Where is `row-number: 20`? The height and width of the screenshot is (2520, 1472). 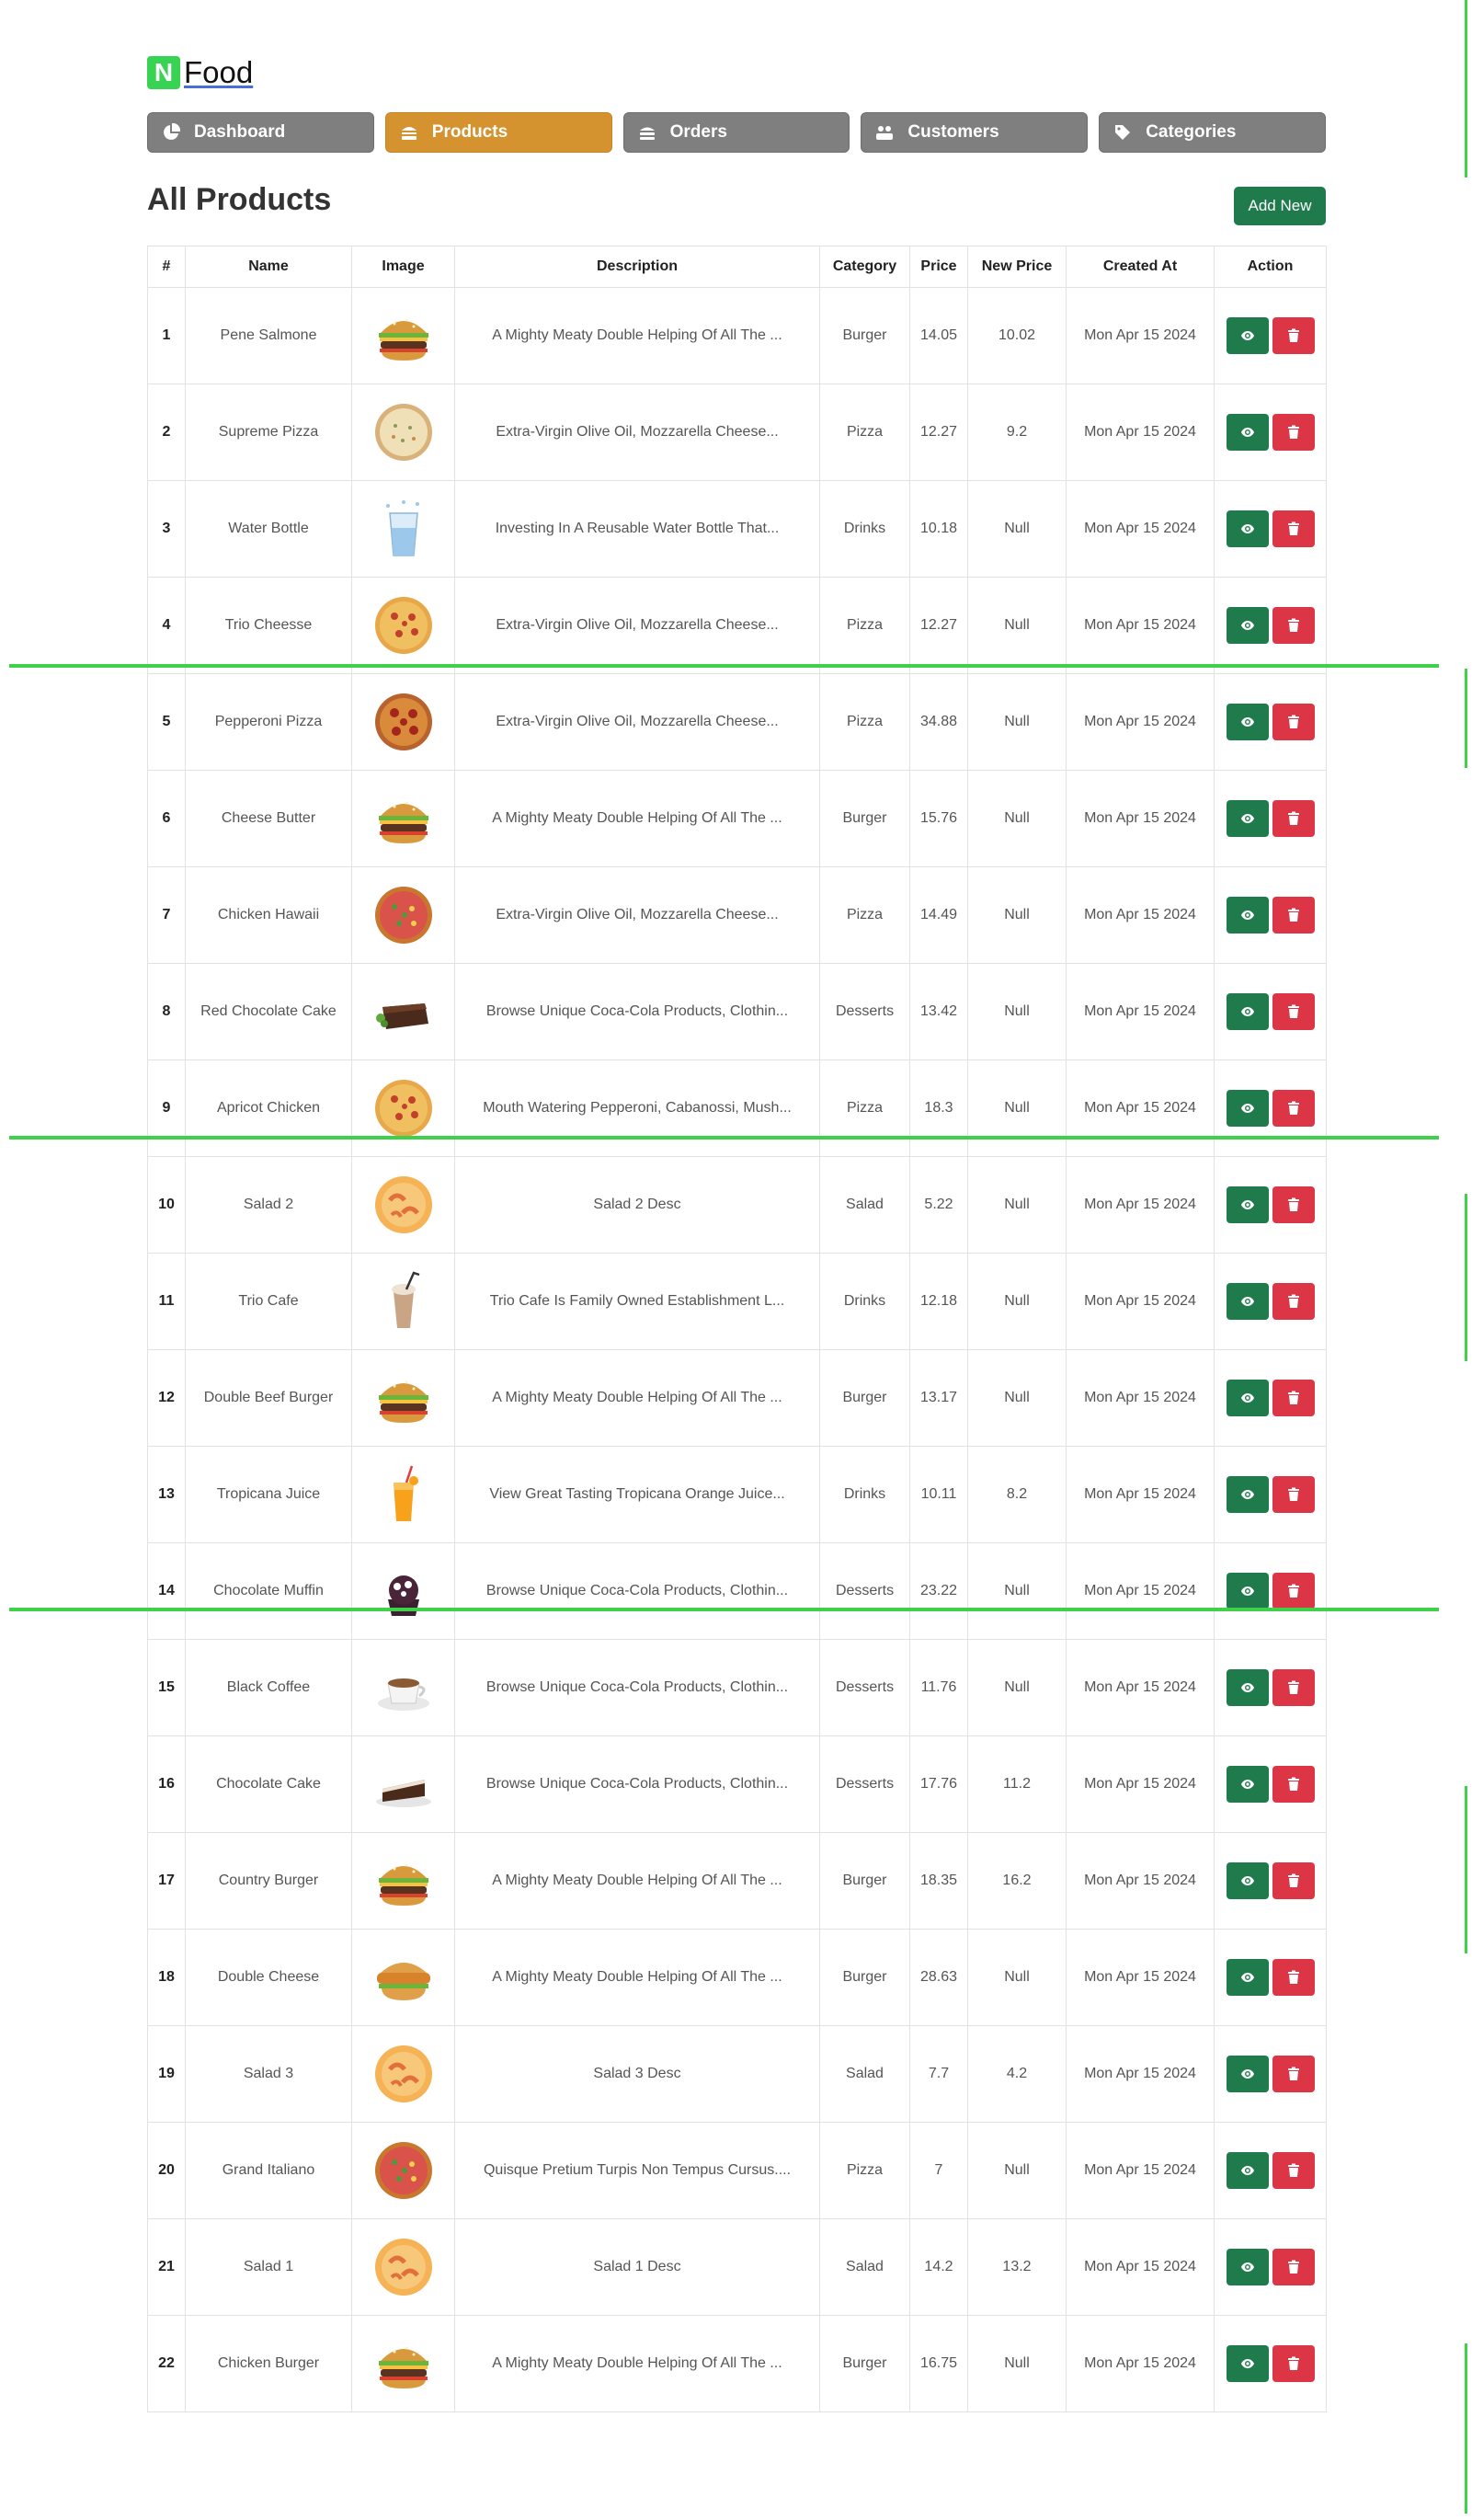 row-number: 20 is located at coordinates (166, 2170).